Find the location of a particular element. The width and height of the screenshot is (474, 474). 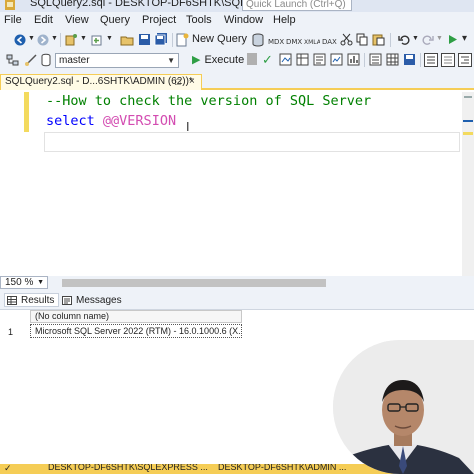

pin-icon: □ is located at coordinates (177, 82).